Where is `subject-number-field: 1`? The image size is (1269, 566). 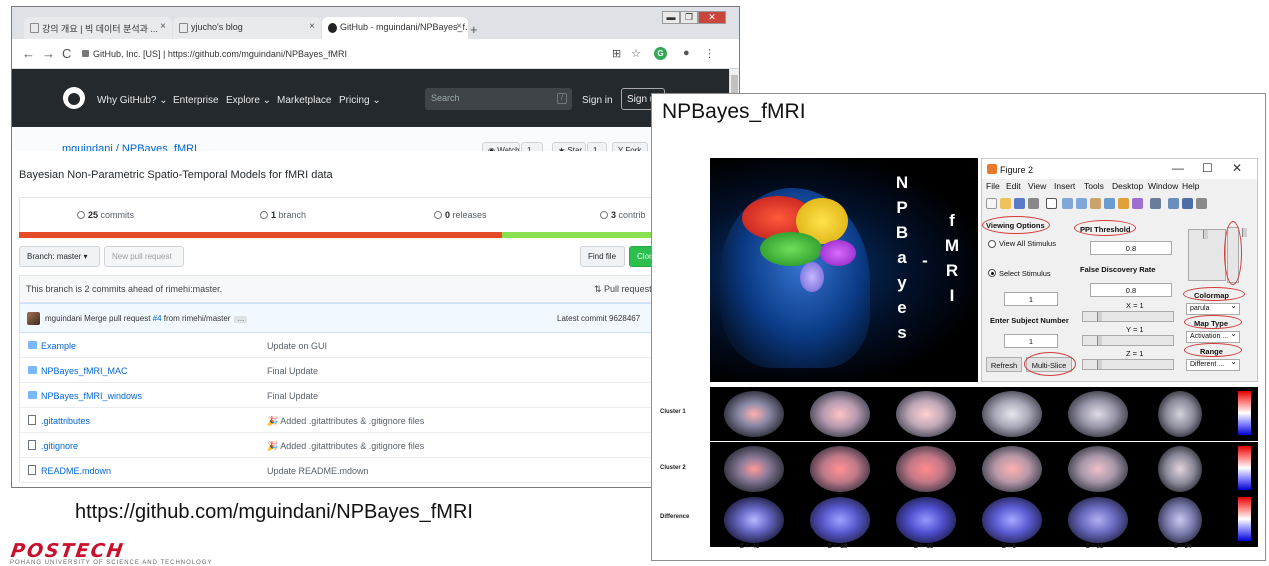 subject-number-field: 1 is located at coordinates (1031, 341).